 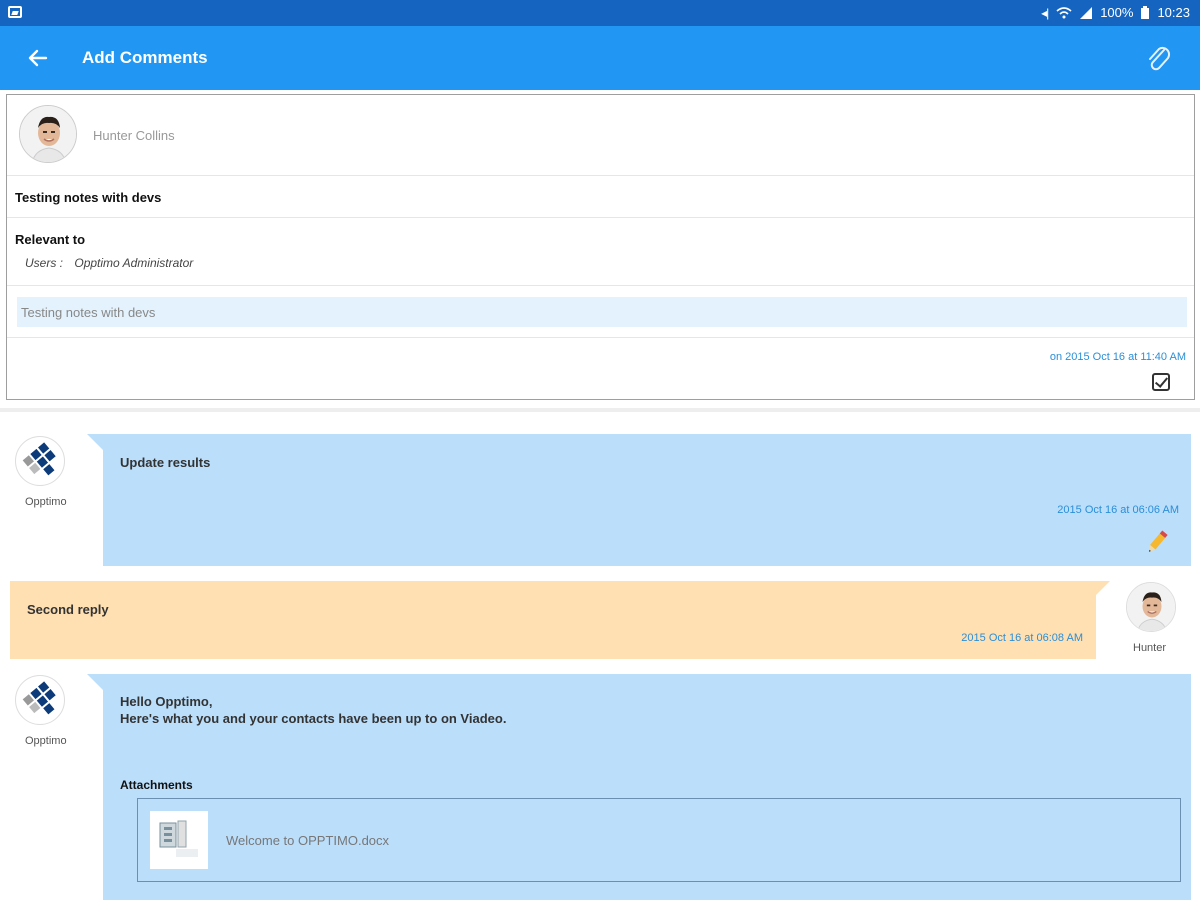 What do you see at coordinates (1022, 638) in the screenshot?
I see `comment-timestamp: 2015 Oct 16 at 06:08 AM` at bounding box center [1022, 638].